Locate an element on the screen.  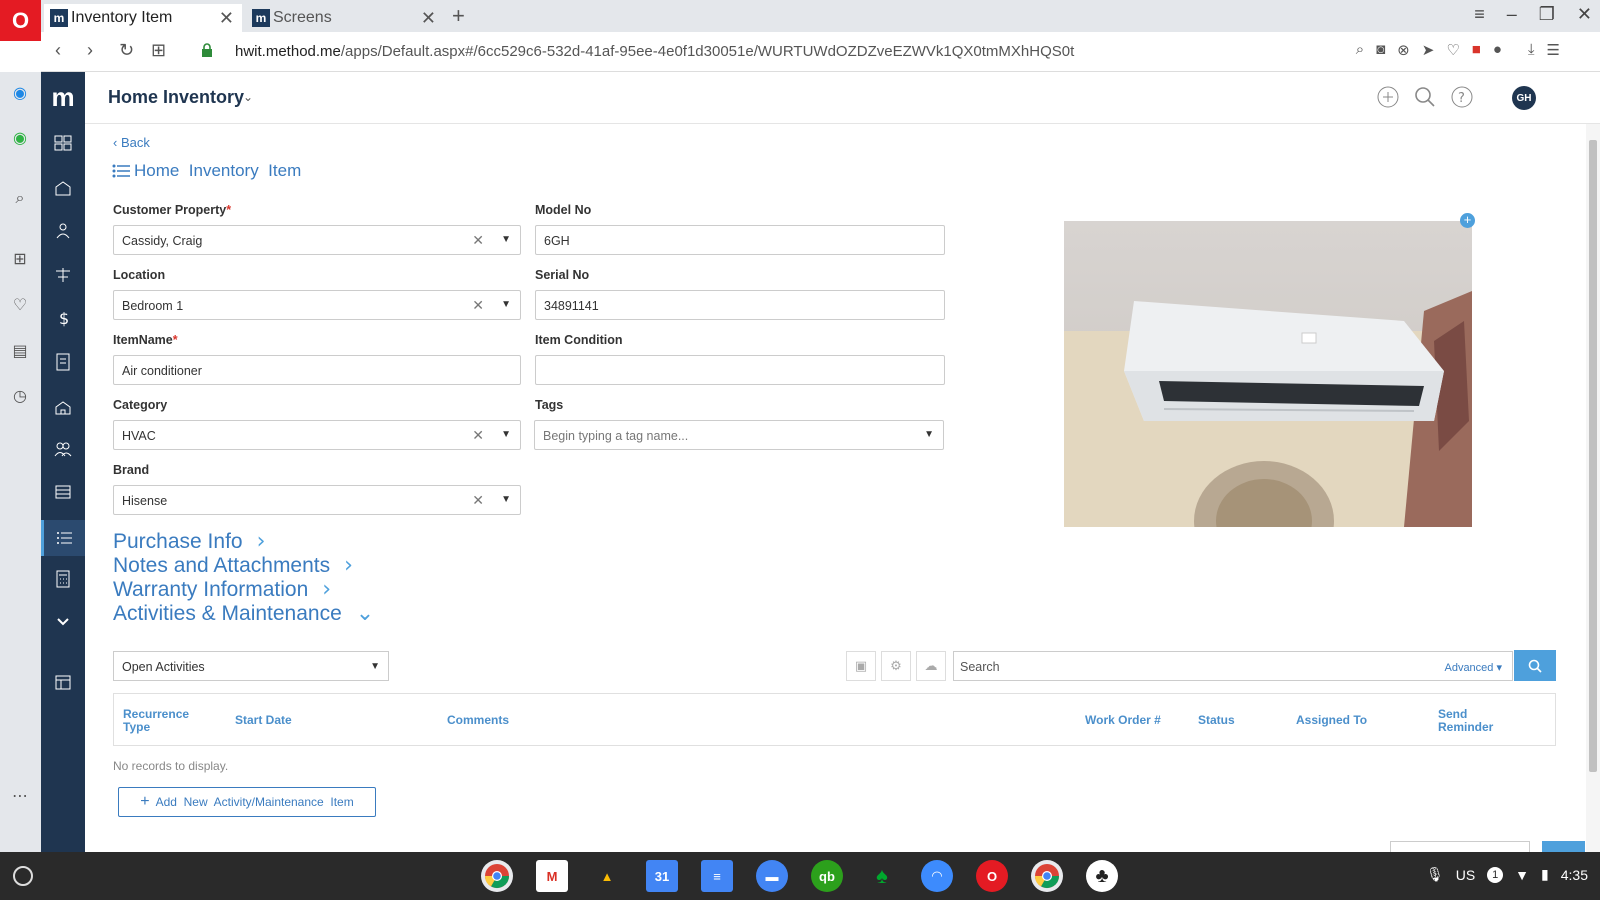
drive-icon: ▲ is located at coordinates (607, 876).